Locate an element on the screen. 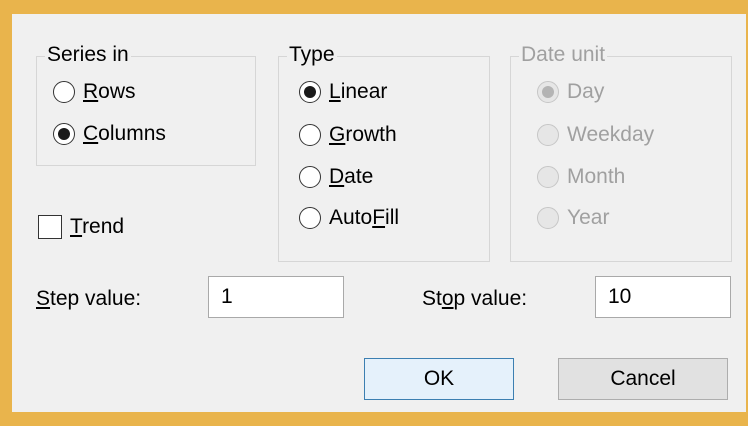  trend-checkbox-box is located at coordinates (50, 227).